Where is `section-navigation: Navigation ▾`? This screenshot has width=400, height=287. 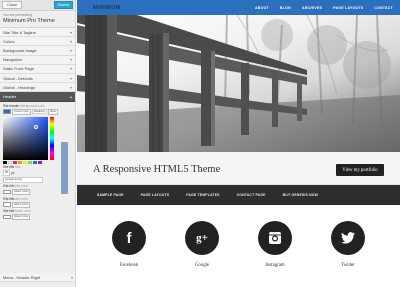 section-navigation: Navigation ▾ is located at coordinates (37, 60).